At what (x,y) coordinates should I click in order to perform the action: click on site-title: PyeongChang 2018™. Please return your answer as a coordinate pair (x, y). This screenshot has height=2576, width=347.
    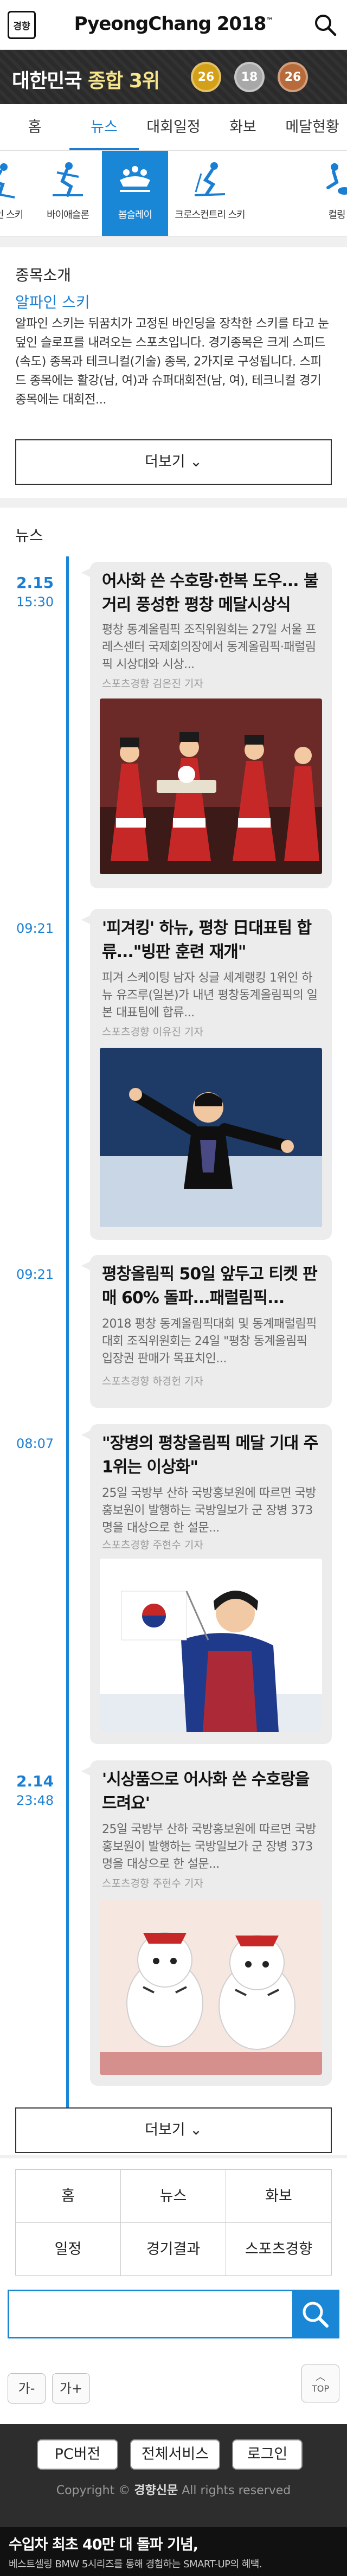
    Looking at the image, I should click on (173, 24).